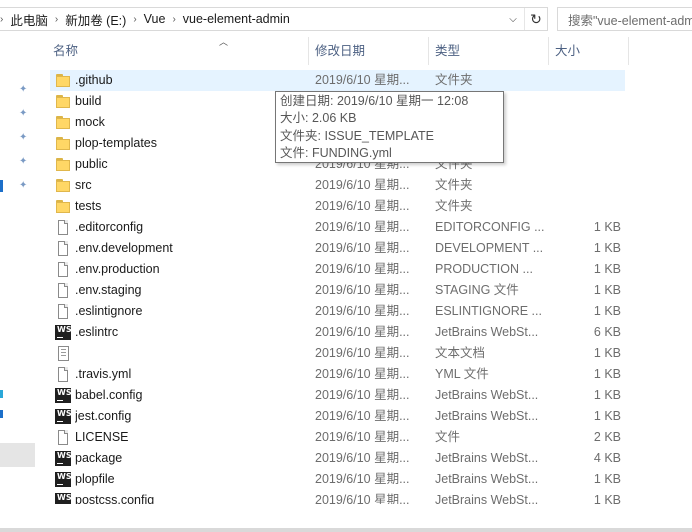 This screenshot has width=692, height=532. I want to click on file-row: src 2019/6/10 星期... 文件夹, so click(369, 185).